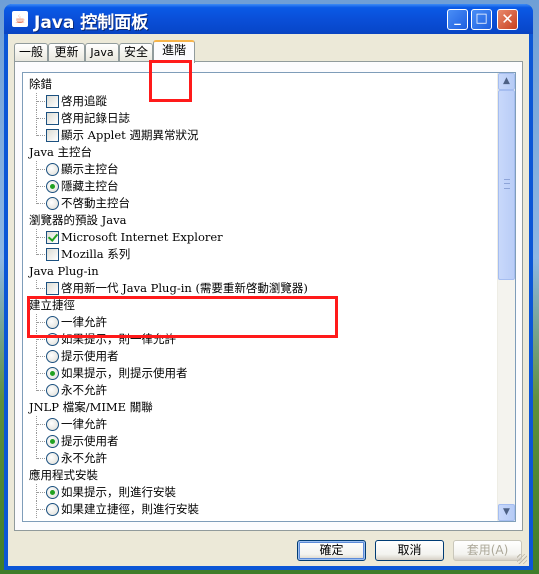 The height and width of the screenshot is (574, 539). What do you see at coordinates (262, 186) in the screenshot?
I see `radio-option: 隱藏主控台` at bounding box center [262, 186].